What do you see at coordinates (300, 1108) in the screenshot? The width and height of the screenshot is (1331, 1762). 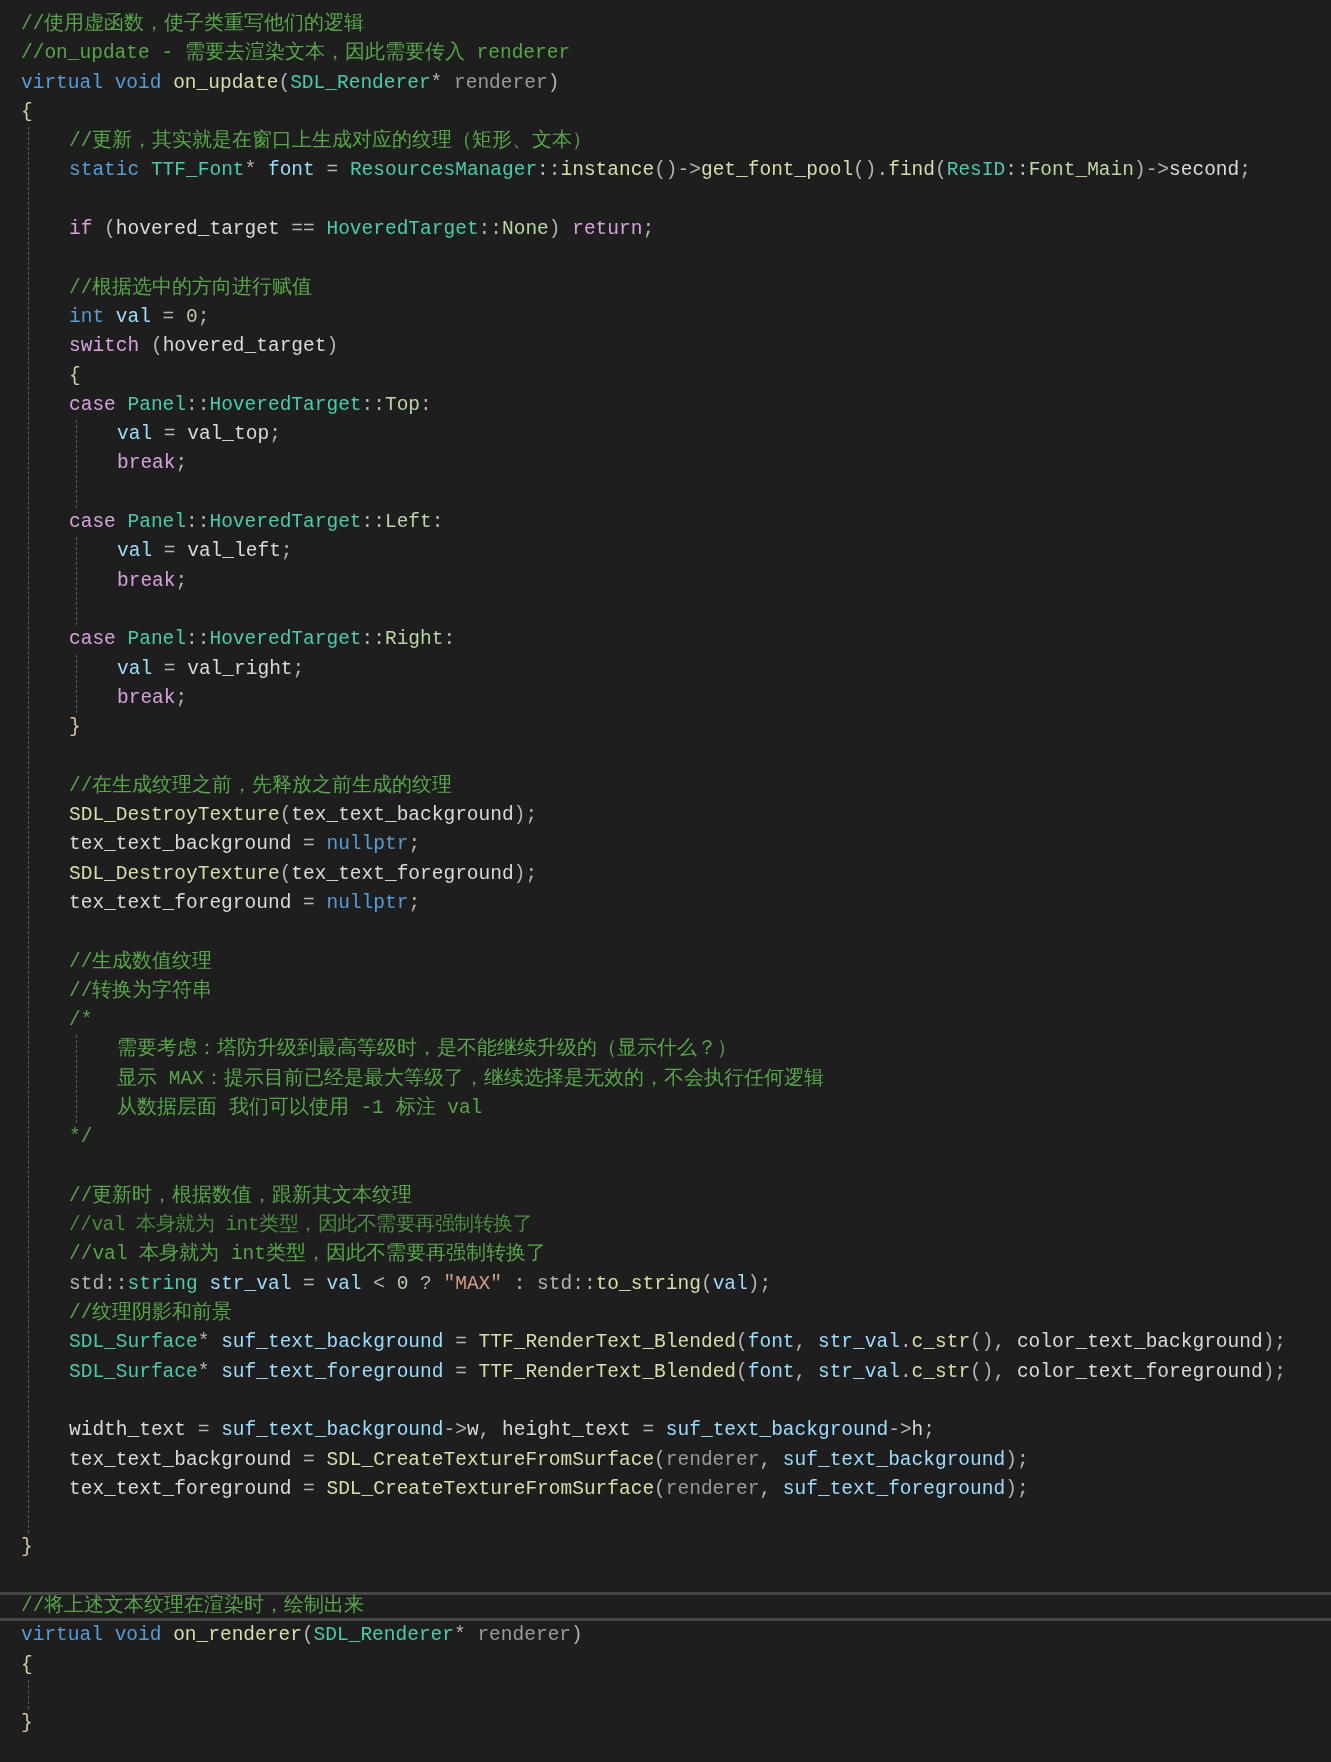 I see `code-line: 从数据层面 我们可以使用 -1 标注 val` at bounding box center [300, 1108].